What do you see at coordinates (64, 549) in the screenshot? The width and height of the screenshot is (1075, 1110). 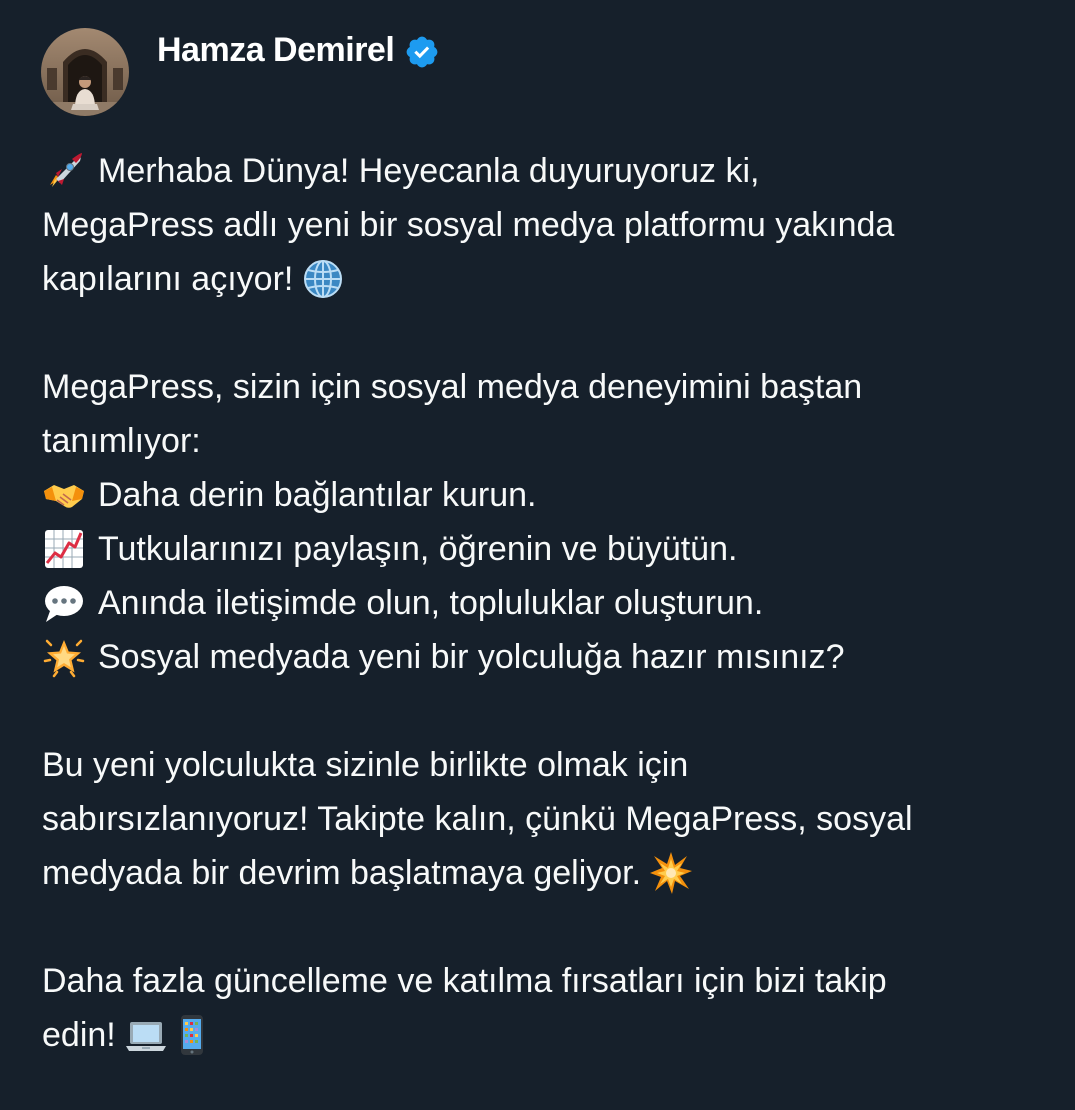 I see `chart-increasing-icon` at bounding box center [64, 549].